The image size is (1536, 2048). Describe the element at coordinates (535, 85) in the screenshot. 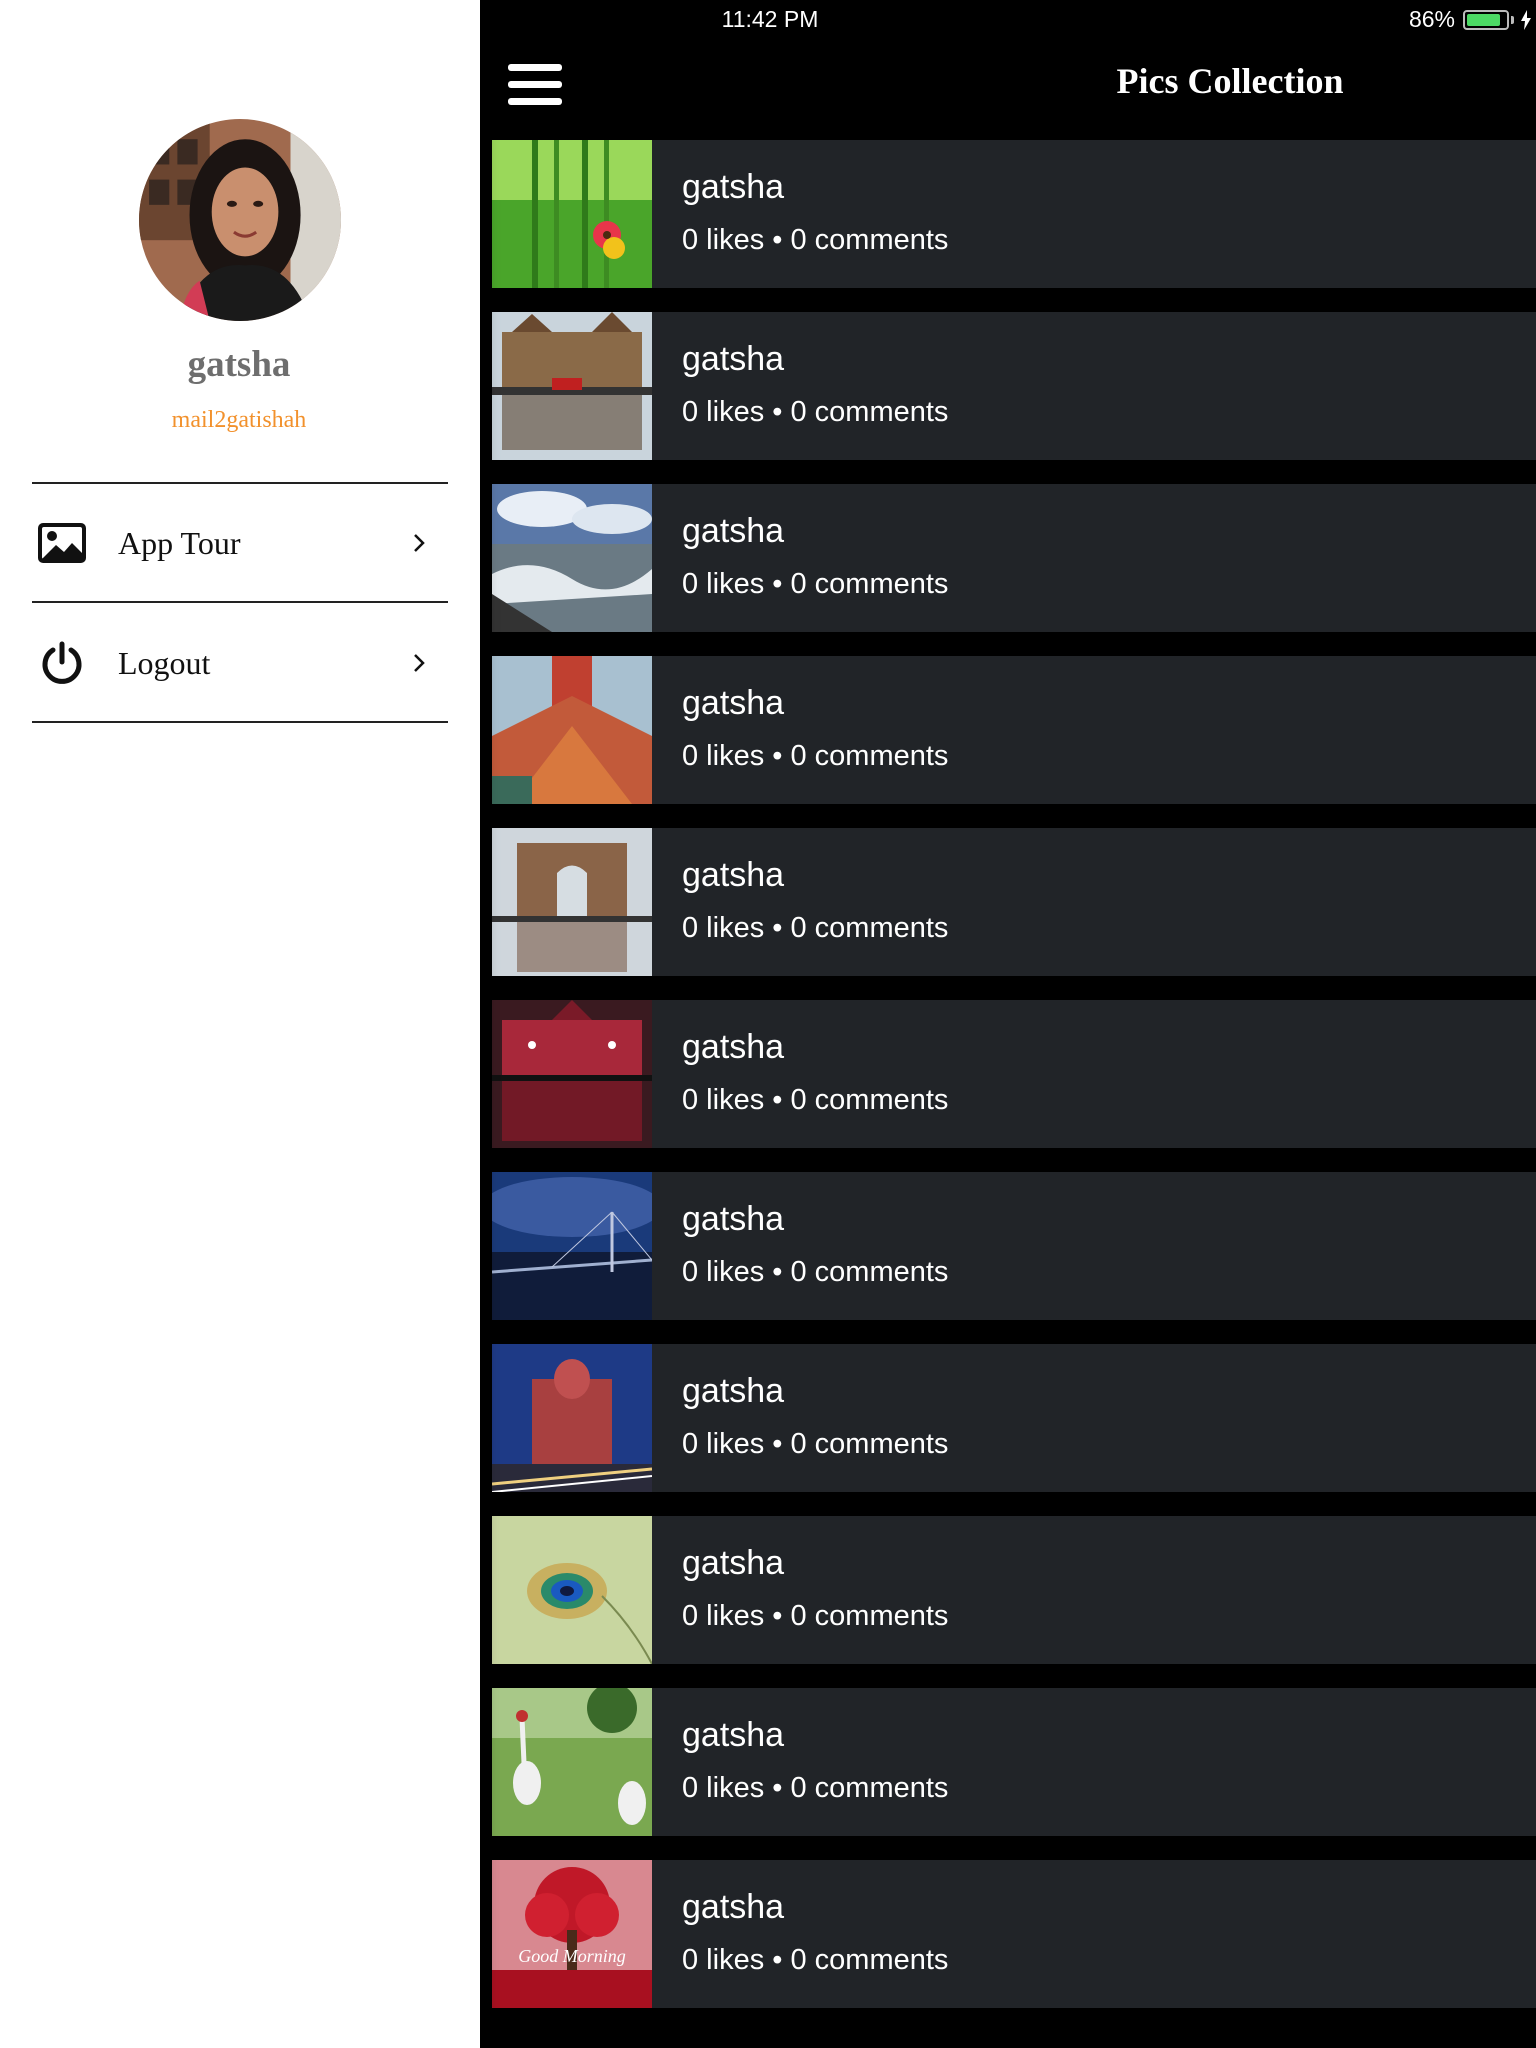

I see `hamburger-icon` at that location.